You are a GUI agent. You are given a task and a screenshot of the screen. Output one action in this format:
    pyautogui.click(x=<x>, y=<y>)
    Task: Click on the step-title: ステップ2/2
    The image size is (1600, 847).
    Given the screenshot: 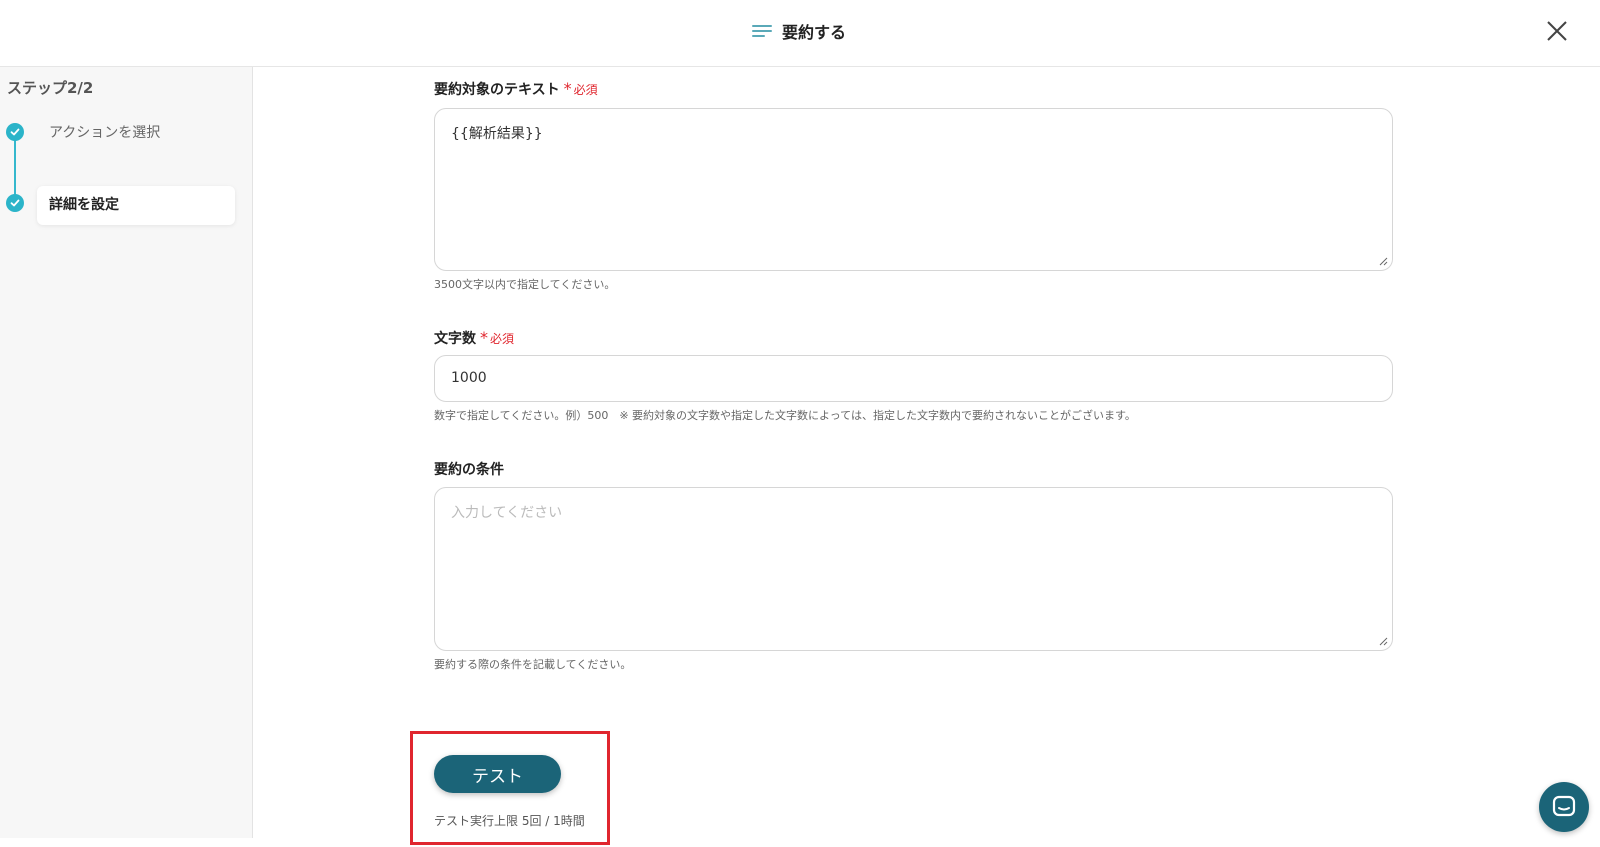 What is the action you would take?
    pyautogui.click(x=50, y=88)
    